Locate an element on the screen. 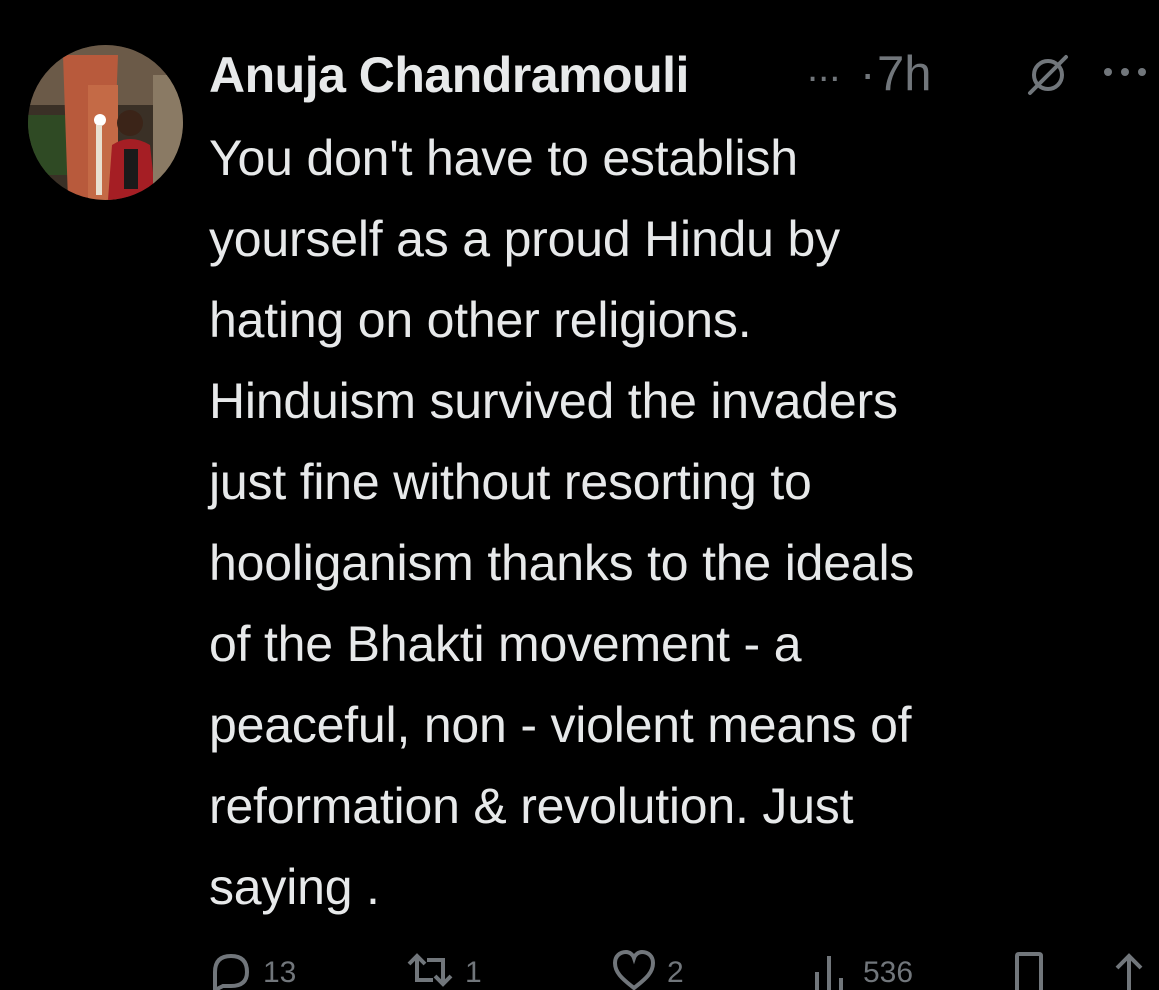 This screenshot has height=990, width=1159. tweet-text-line: peaceful, non - violent means of is located at coordinates (560, 725).